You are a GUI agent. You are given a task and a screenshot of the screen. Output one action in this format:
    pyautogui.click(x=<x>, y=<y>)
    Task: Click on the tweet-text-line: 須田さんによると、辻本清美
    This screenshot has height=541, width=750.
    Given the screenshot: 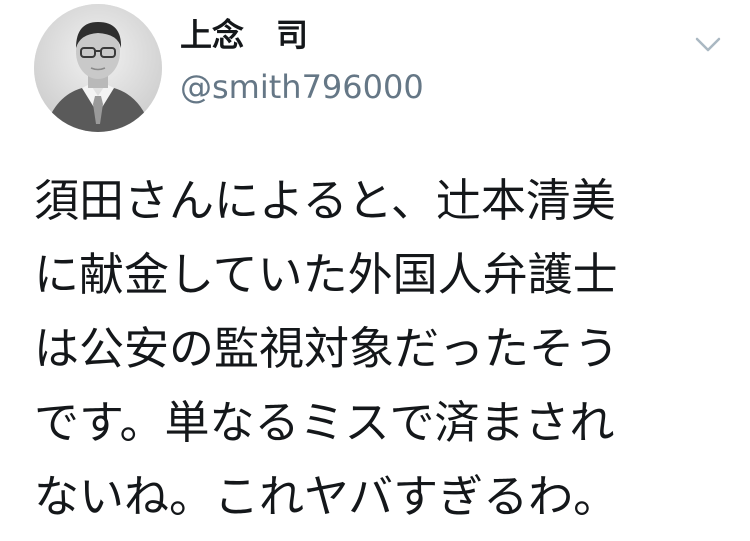 What is the action you would take?
    pyautogui.click(x=325, y=200)
    